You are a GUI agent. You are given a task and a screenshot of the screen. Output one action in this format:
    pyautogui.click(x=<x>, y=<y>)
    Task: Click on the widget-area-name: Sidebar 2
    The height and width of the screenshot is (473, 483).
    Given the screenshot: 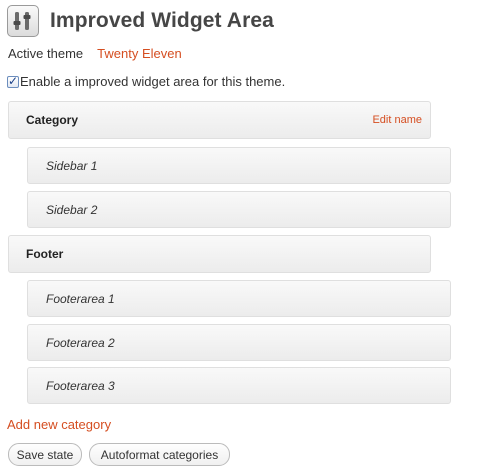 What is the action you would take?
    pyautogui.click(x=72, y=209)
    